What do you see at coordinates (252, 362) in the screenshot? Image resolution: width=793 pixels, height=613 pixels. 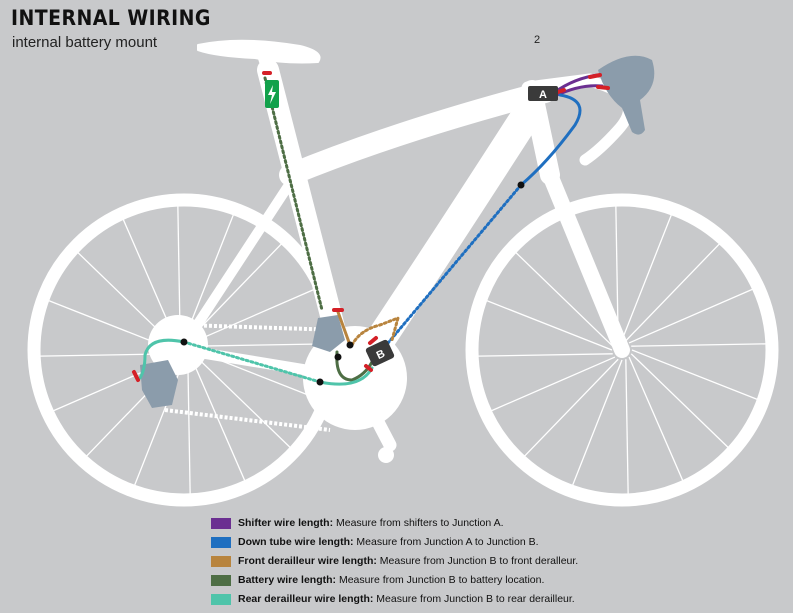 I see `rear-derailleur-wire-internal` at bounding box center [252, 362].